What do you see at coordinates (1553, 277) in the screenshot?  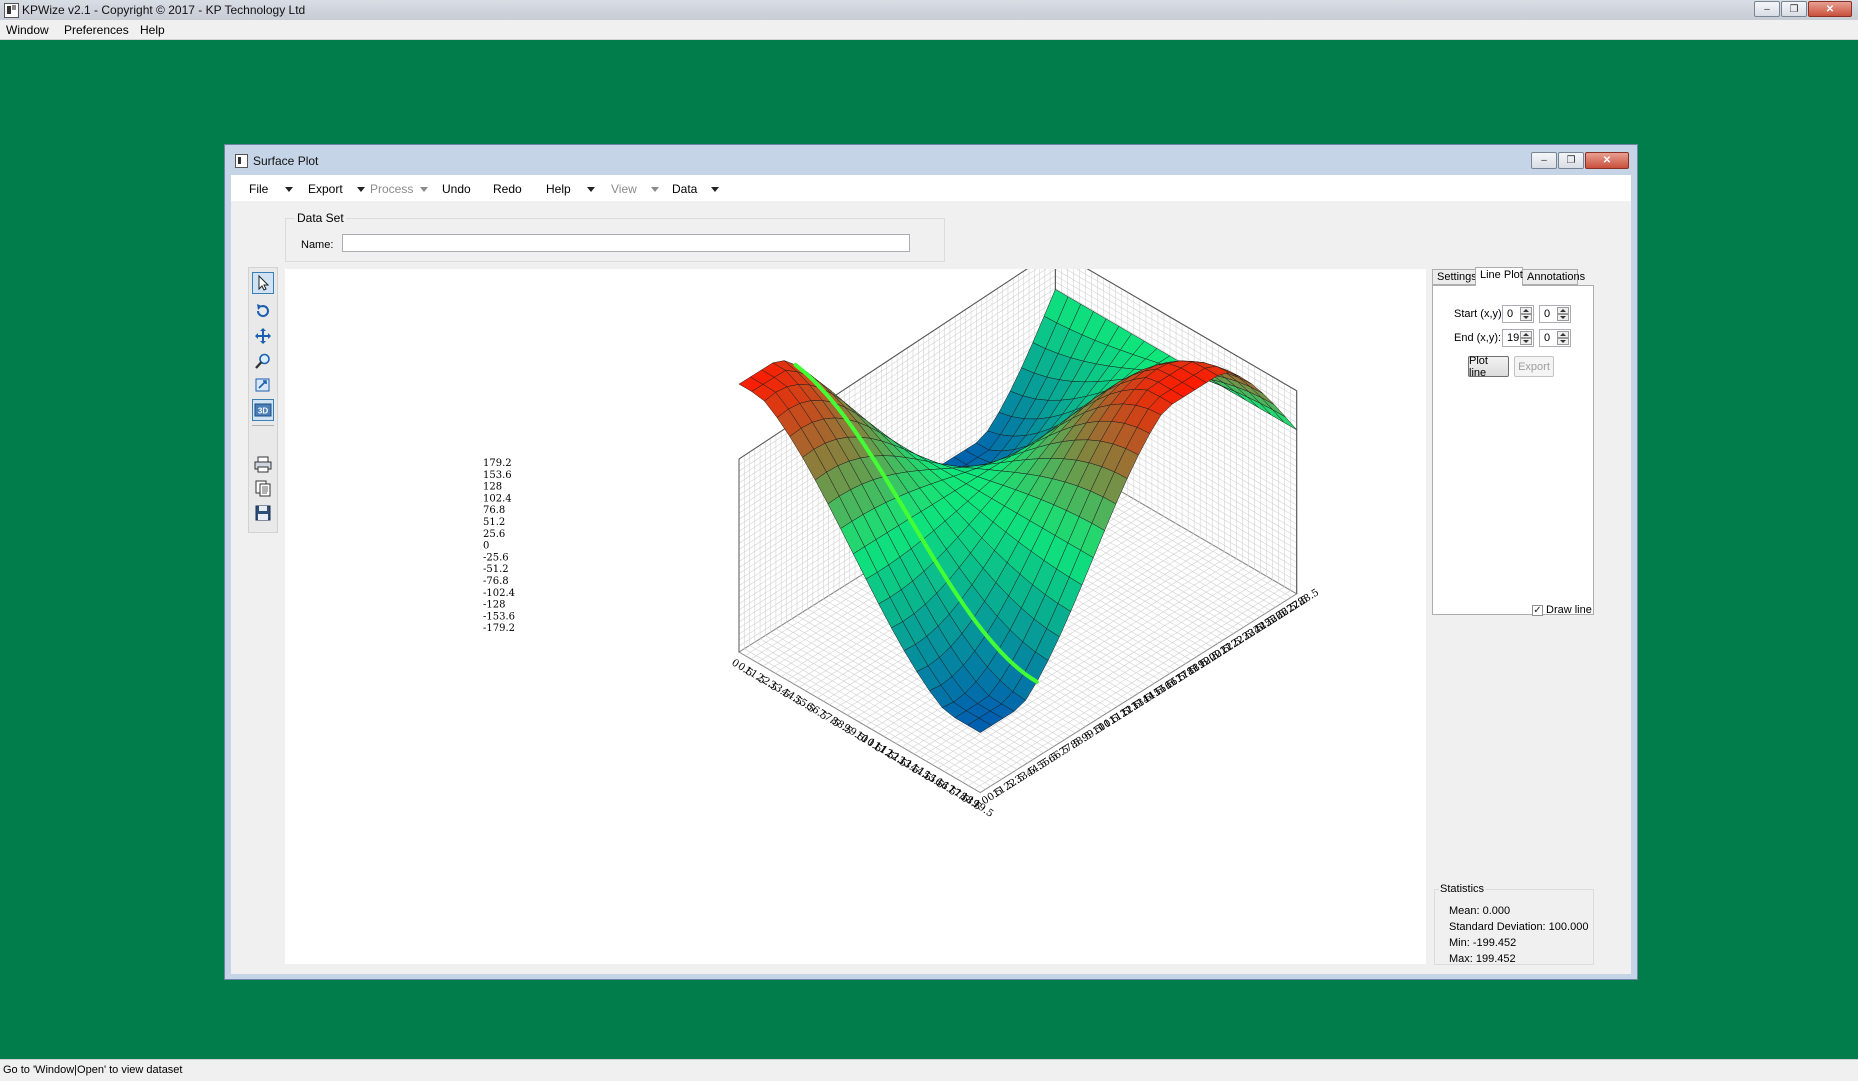 I see `tab-annotations: Annotations` at bounding box center [1553, 277].